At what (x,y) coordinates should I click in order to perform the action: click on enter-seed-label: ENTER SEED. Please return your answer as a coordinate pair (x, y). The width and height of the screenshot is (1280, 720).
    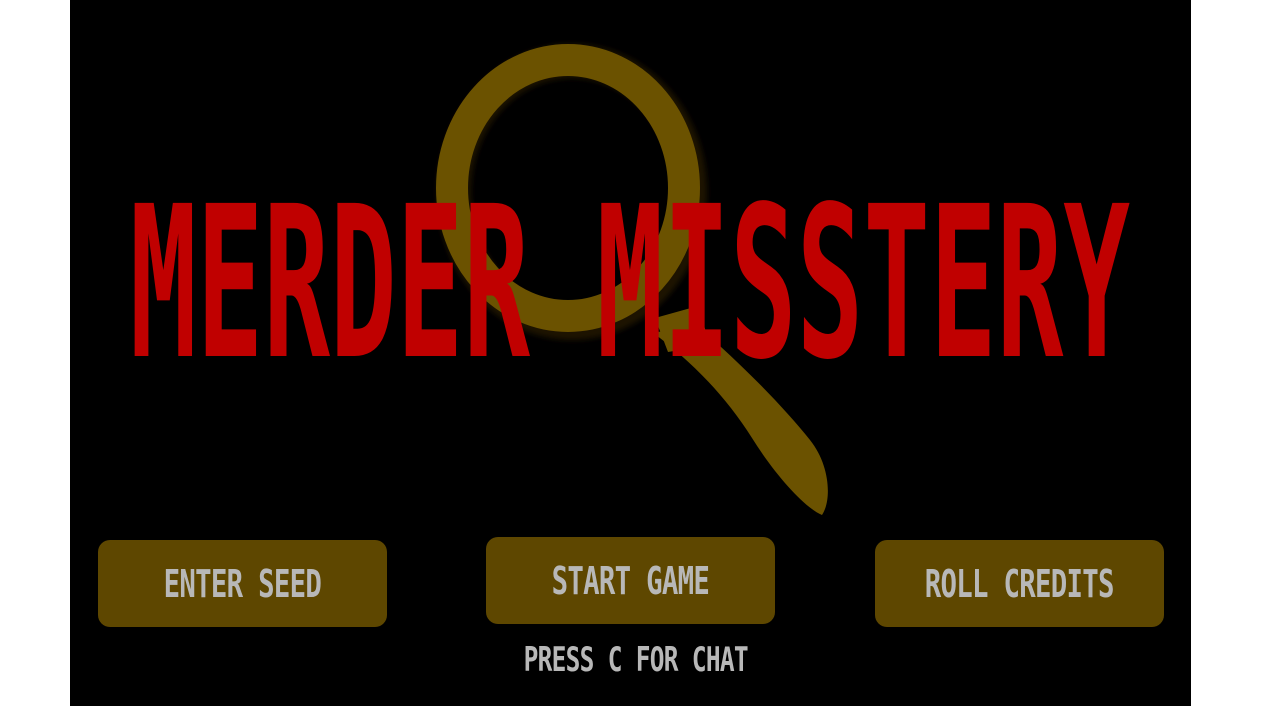
    Looking at the image, I should click on (242, 583).